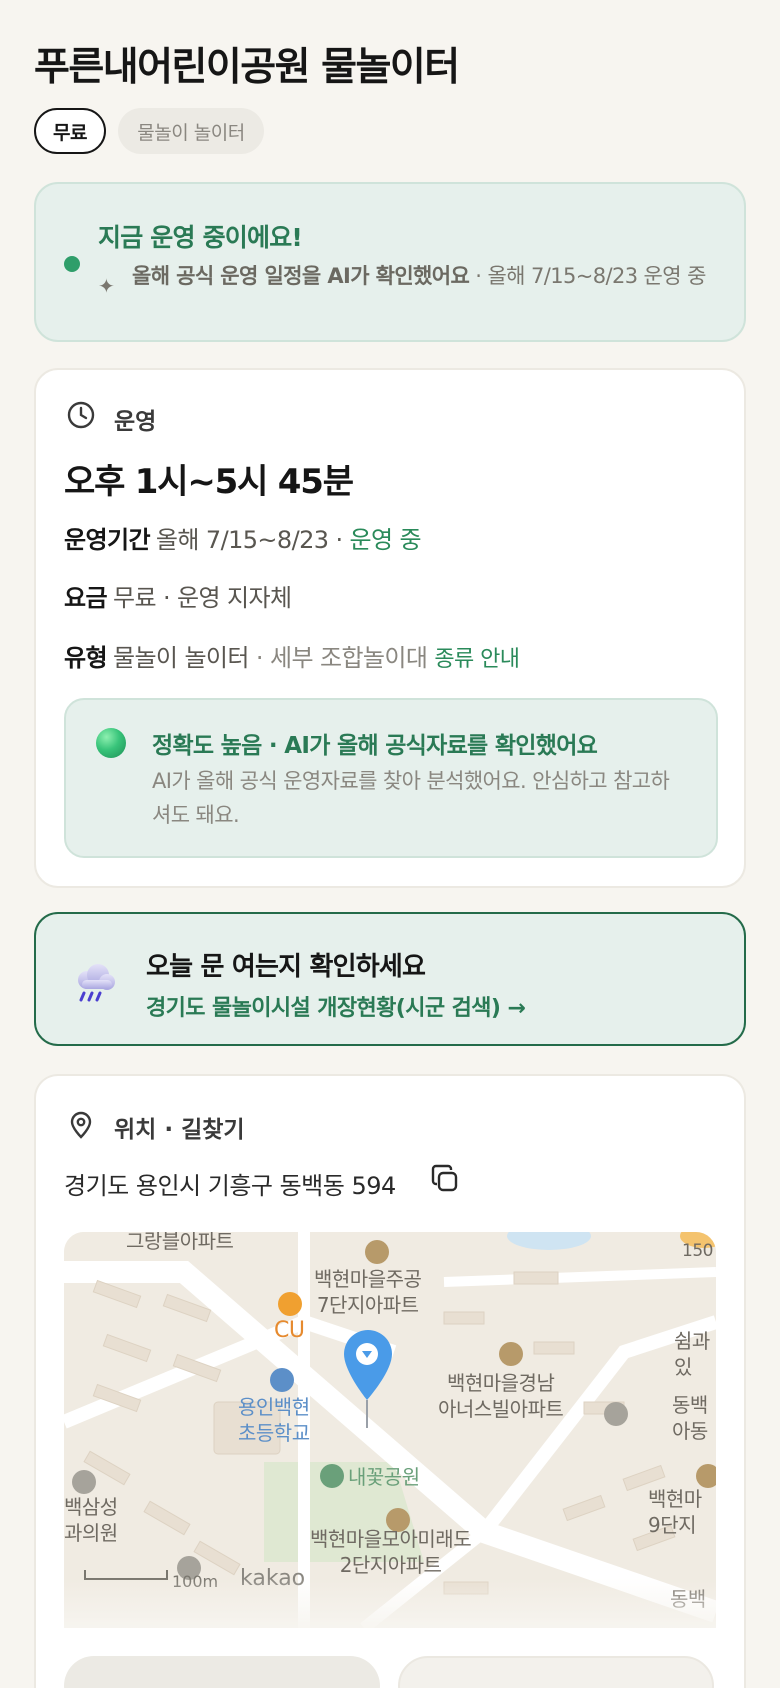 Image resolution: width=780 pixels, height=1688 pixels. What do you see at coordinates (96, 983) in the screenshot?
I see `rain-cloud-icon` at bounding box center [96, 983].